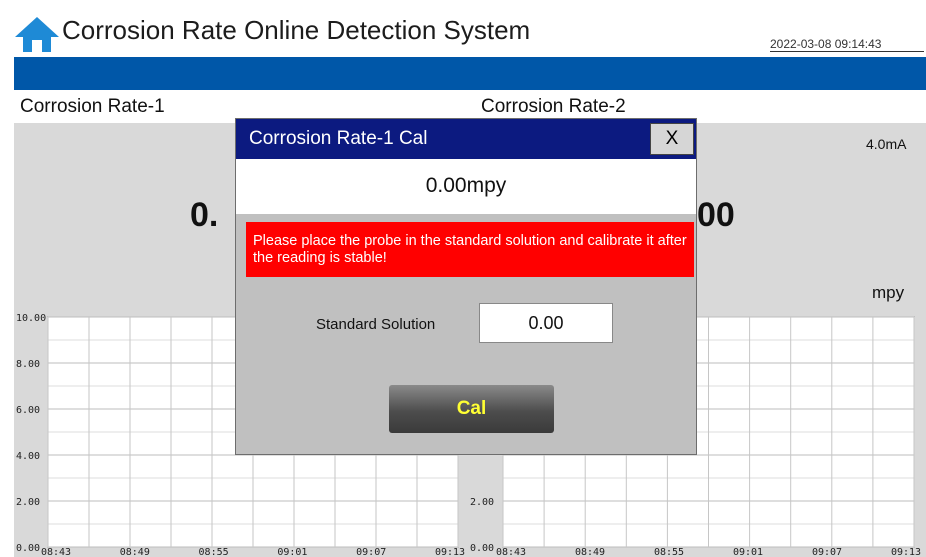 Image resolution: width=926 pixels, height=557 pixels. Describe the element at coordinates (28, 410) in the screenshot. I see `y-tick-label: 6.00` at that location.